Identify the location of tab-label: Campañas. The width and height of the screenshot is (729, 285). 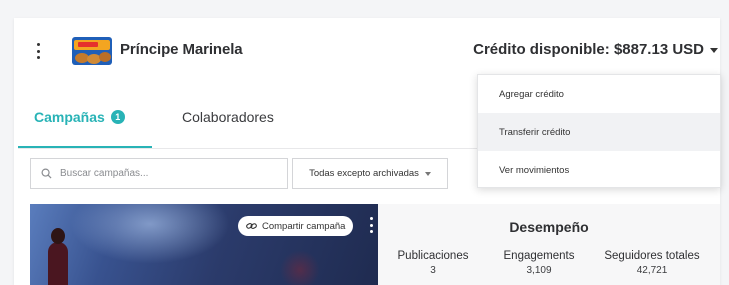
(69, 117).